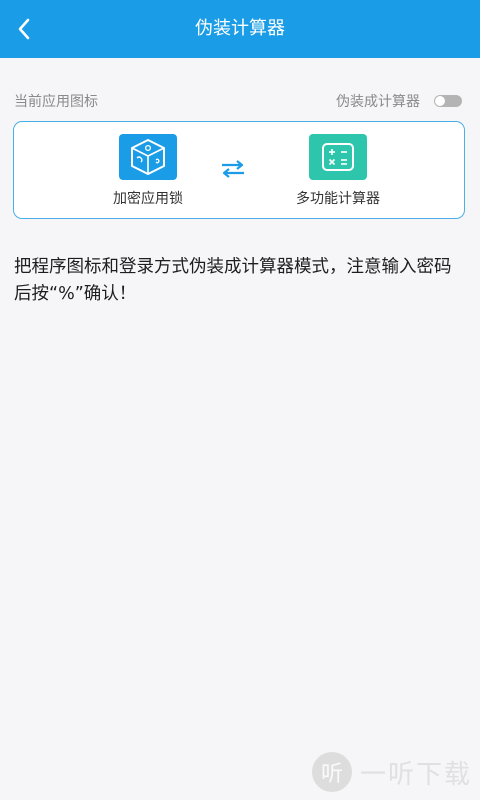 The height and width of the screenshot is (800, 480). What do you see at coordinates (338, 157) in the screenshot?
I see `calculator-icon` at bounding box center [338, 157].